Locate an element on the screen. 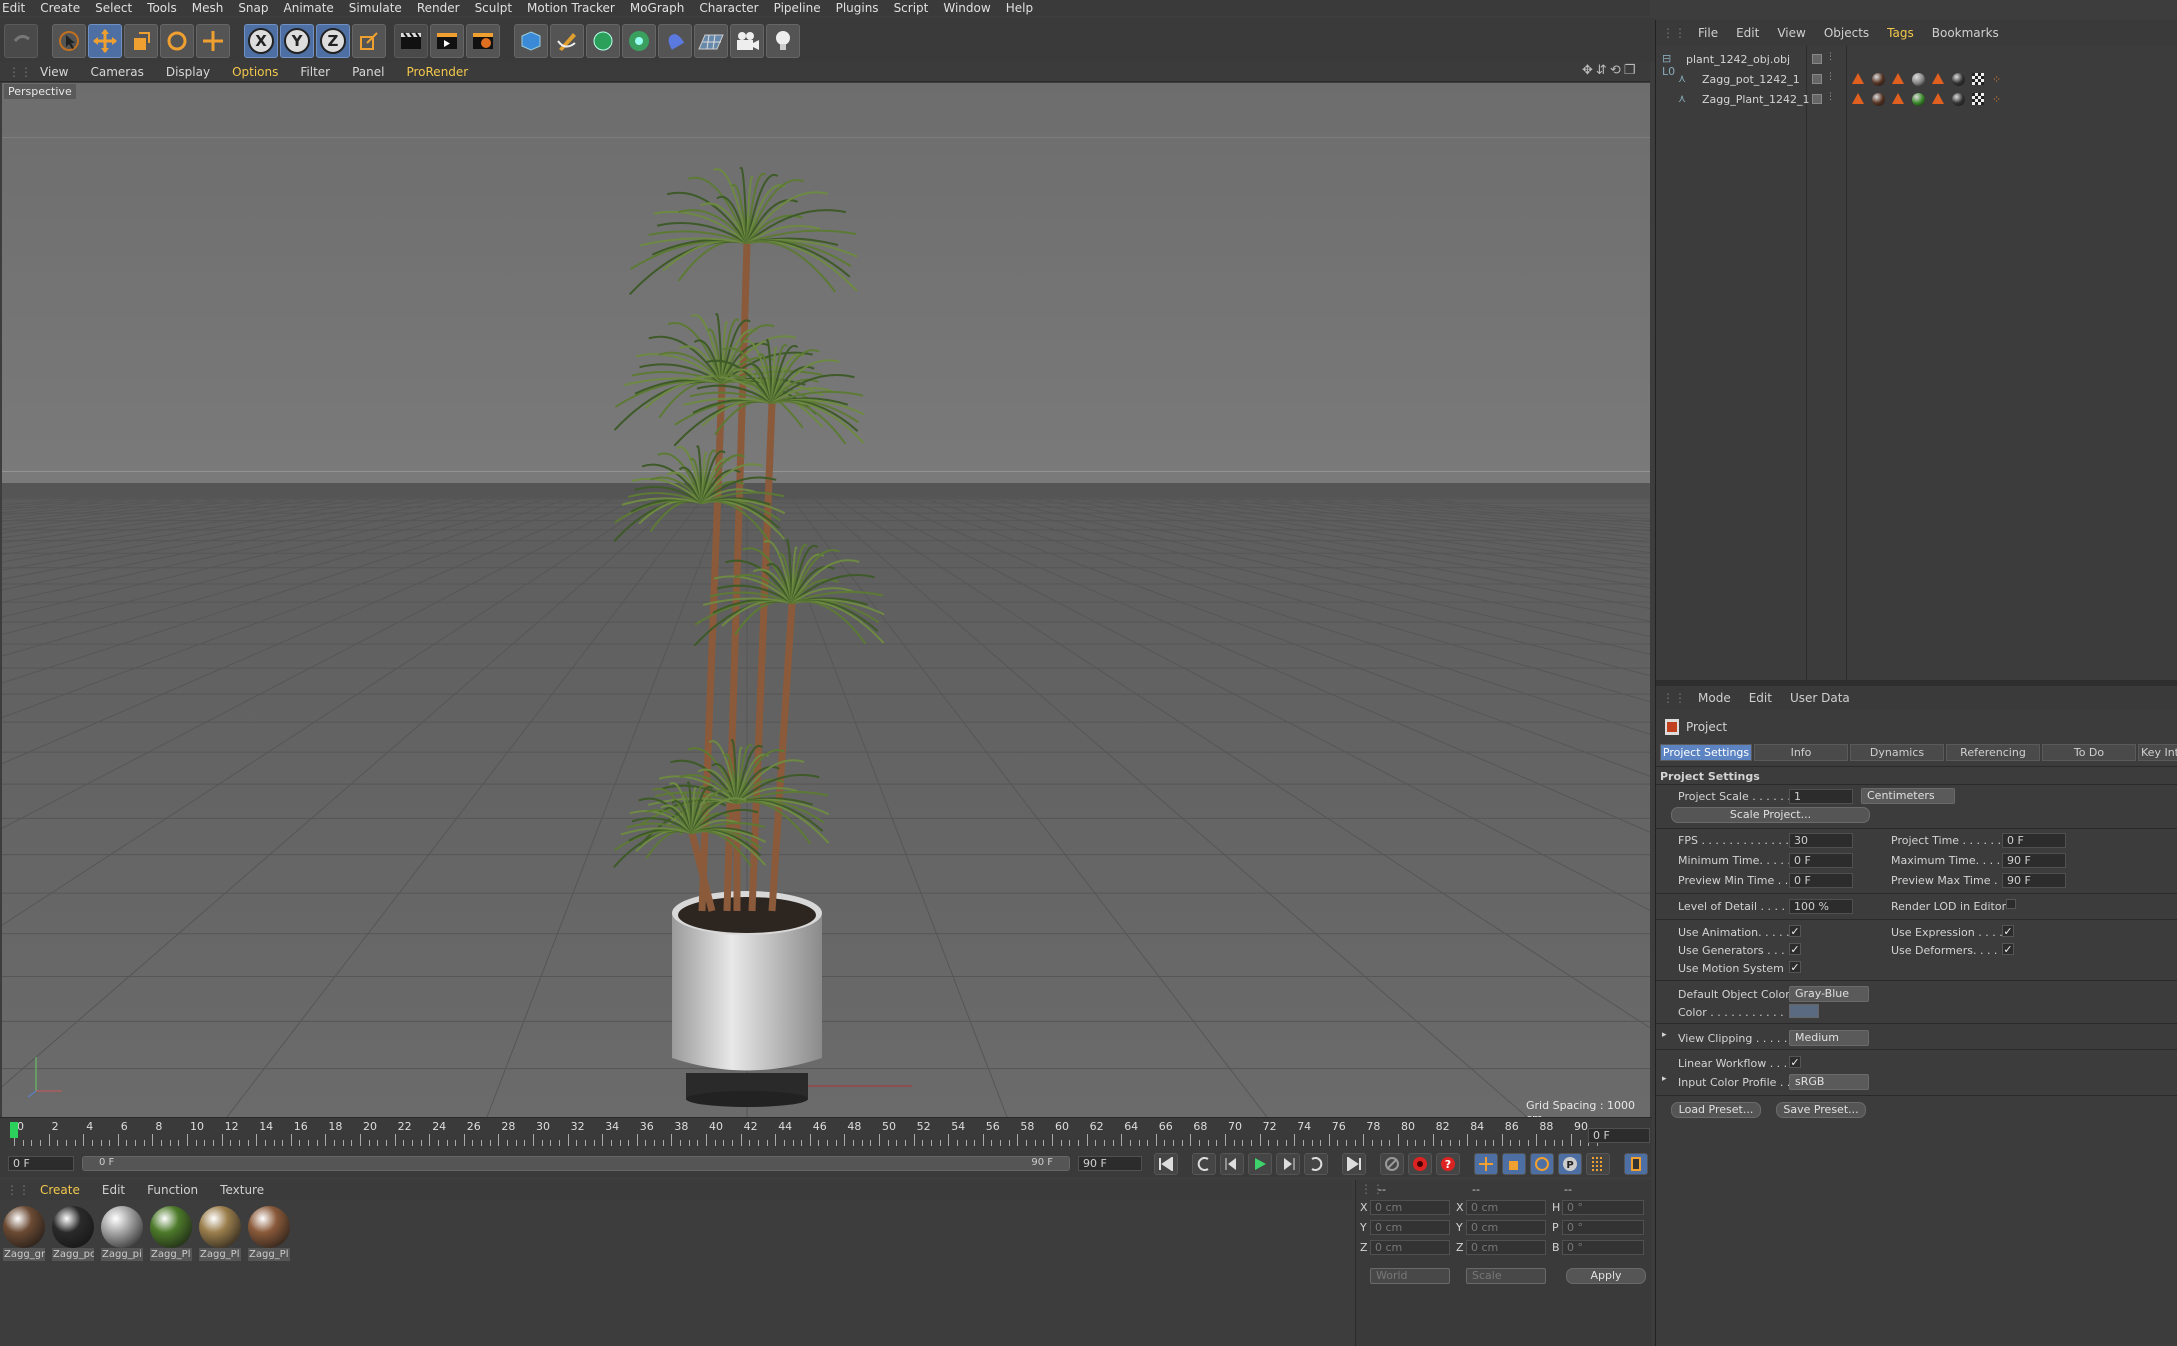 The image size is (2177, 1346). menu-mograph: MoGraph is located at coordinates (657, 8).